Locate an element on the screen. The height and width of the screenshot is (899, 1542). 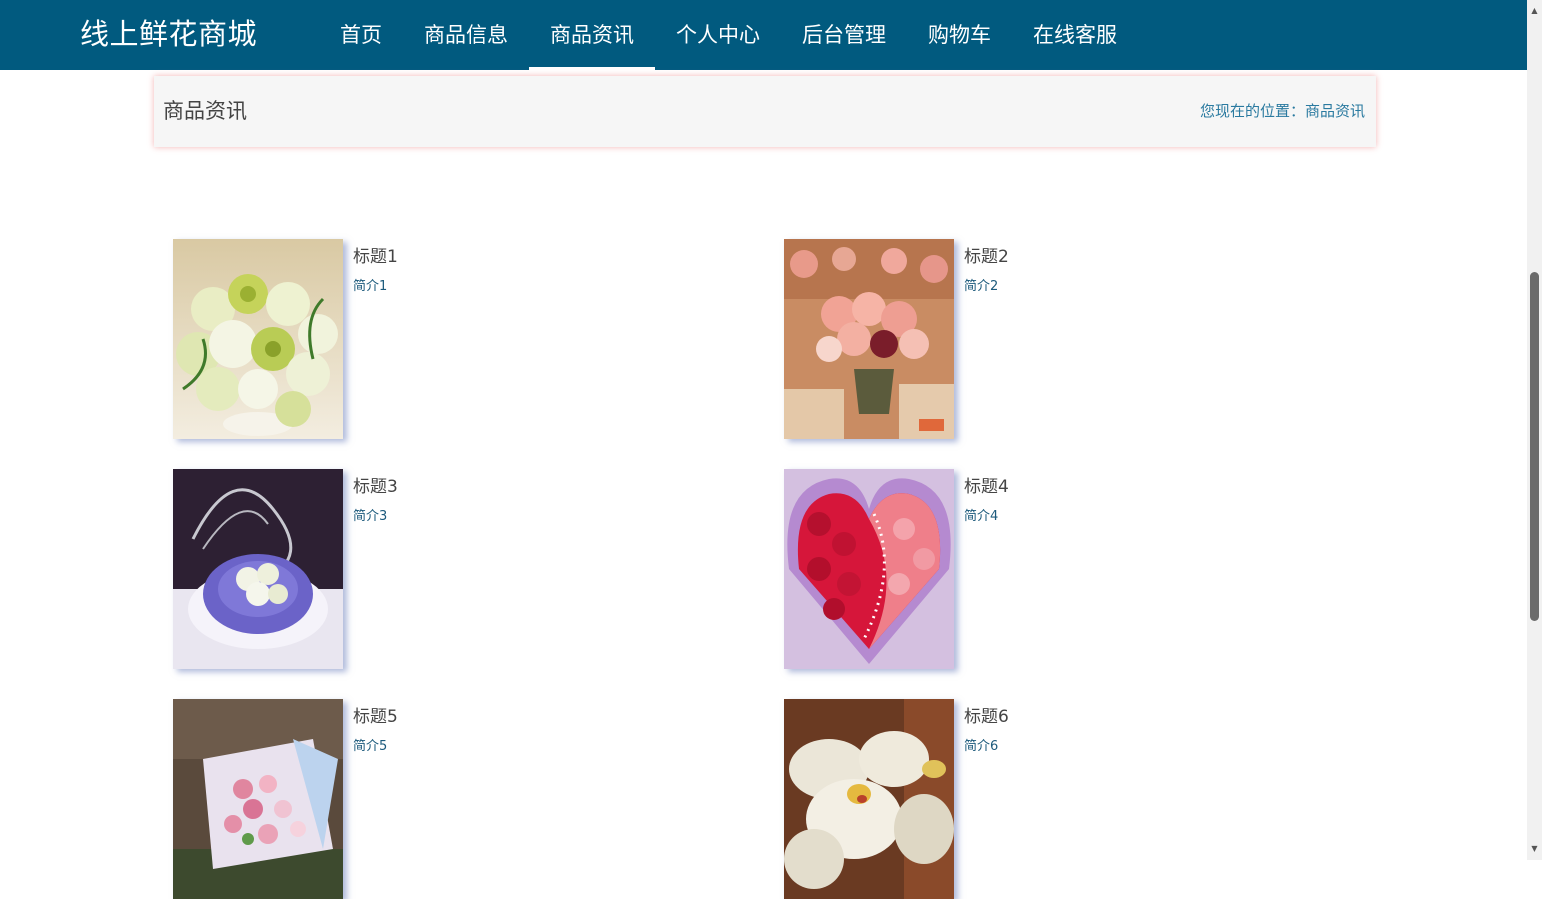
nav-item-profile: 个人中心 is located at coordinates (718, 35).